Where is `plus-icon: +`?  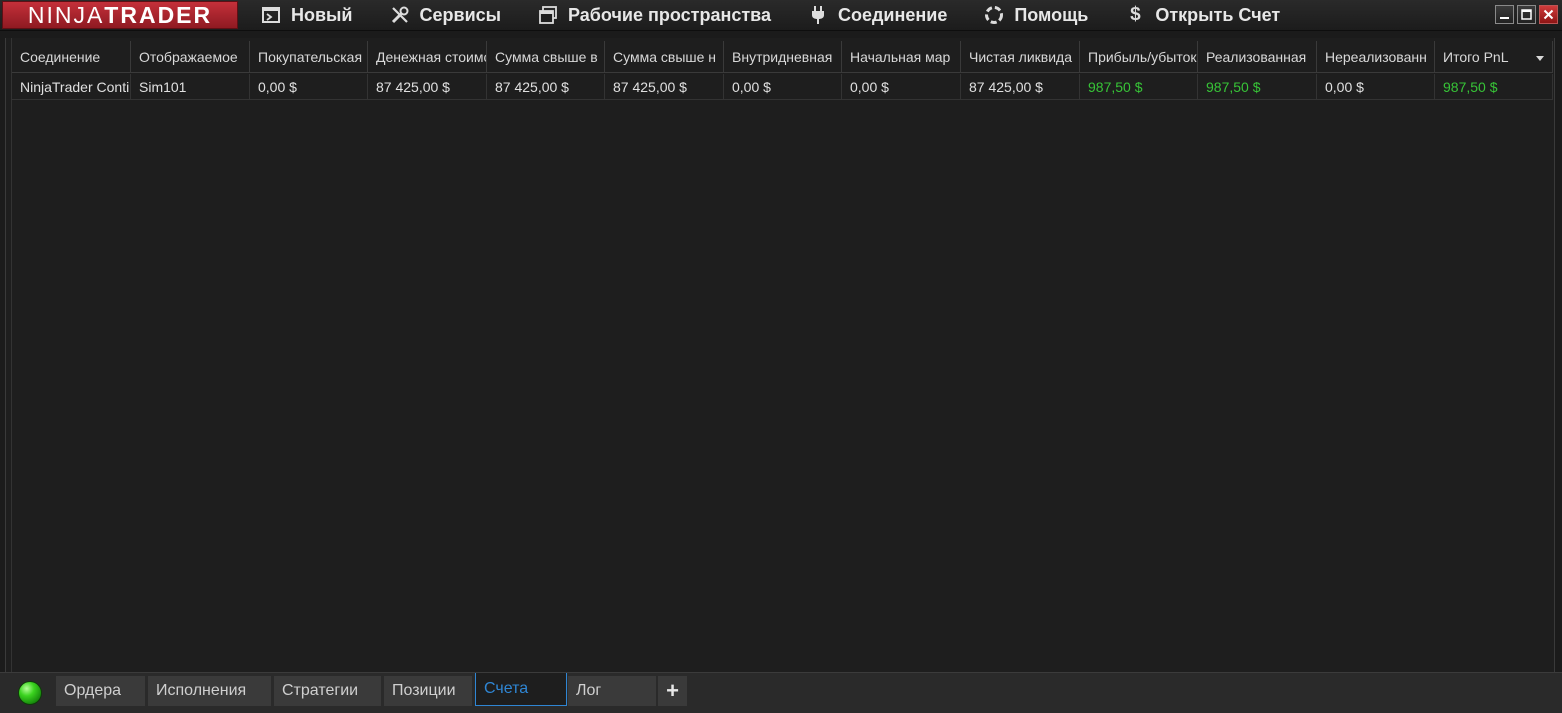 plus-icon: + is located at coordinates (672, 690).